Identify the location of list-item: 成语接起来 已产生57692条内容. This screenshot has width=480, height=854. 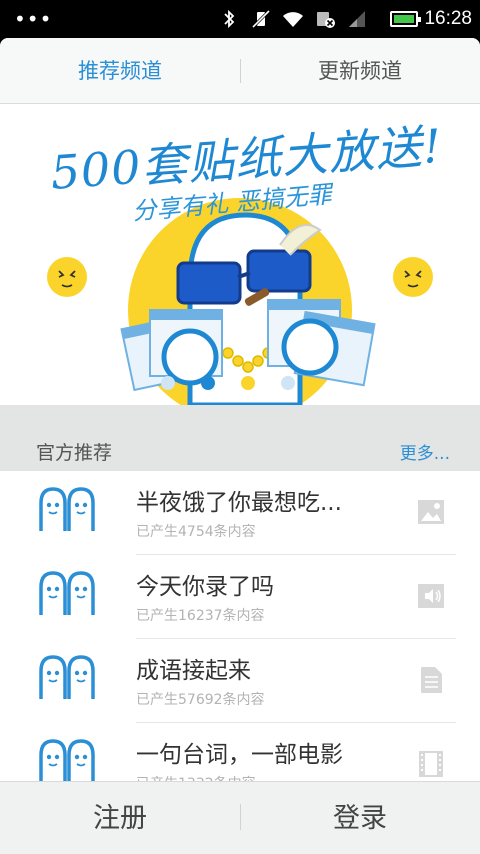
(240, 681).